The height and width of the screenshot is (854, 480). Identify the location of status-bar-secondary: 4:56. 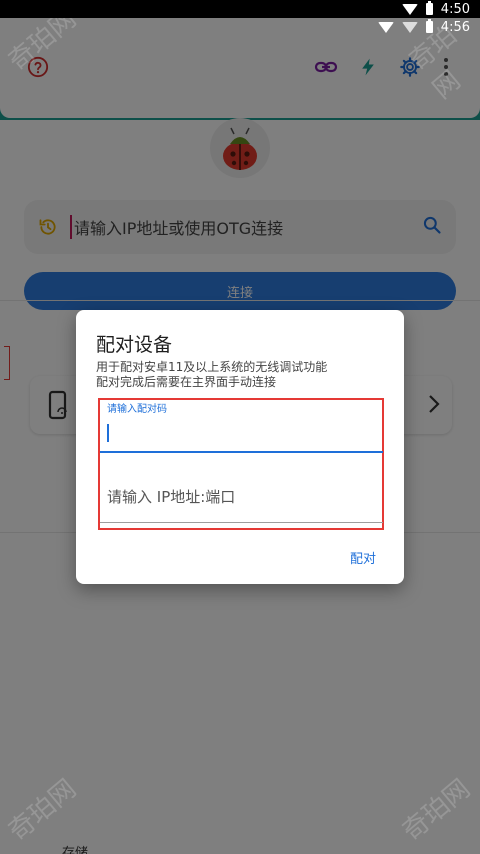
(240, 27).